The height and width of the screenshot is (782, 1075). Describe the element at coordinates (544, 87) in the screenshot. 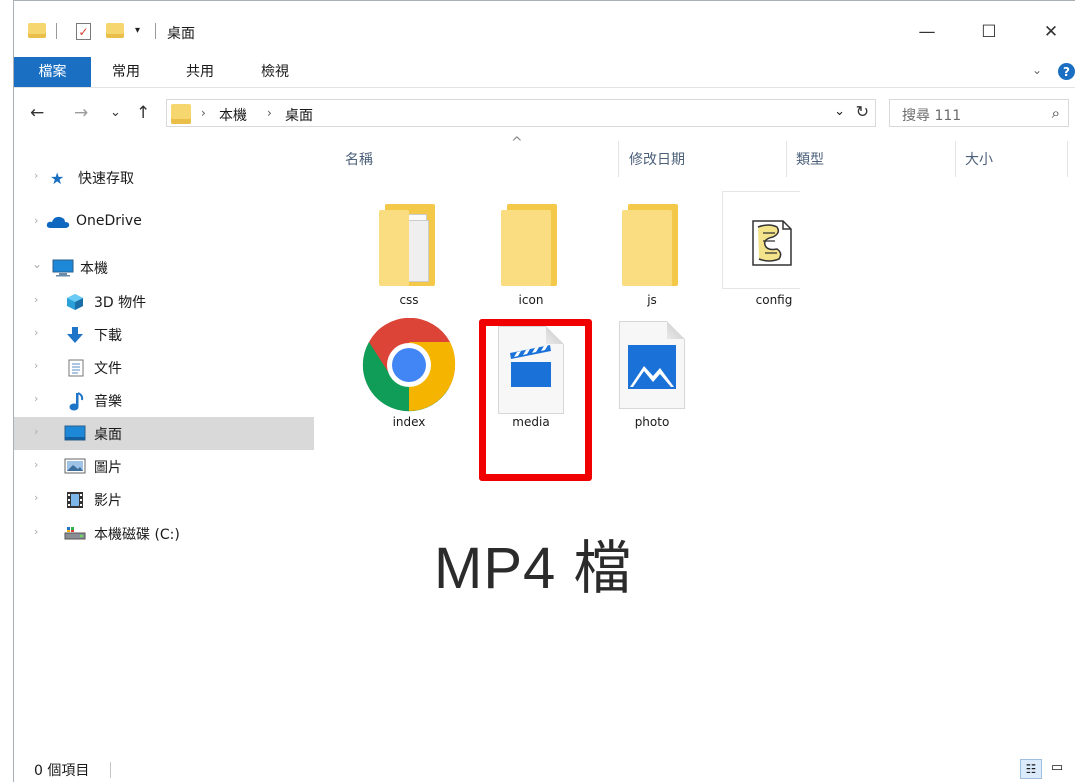

I see `ribbon-divider` at that location.